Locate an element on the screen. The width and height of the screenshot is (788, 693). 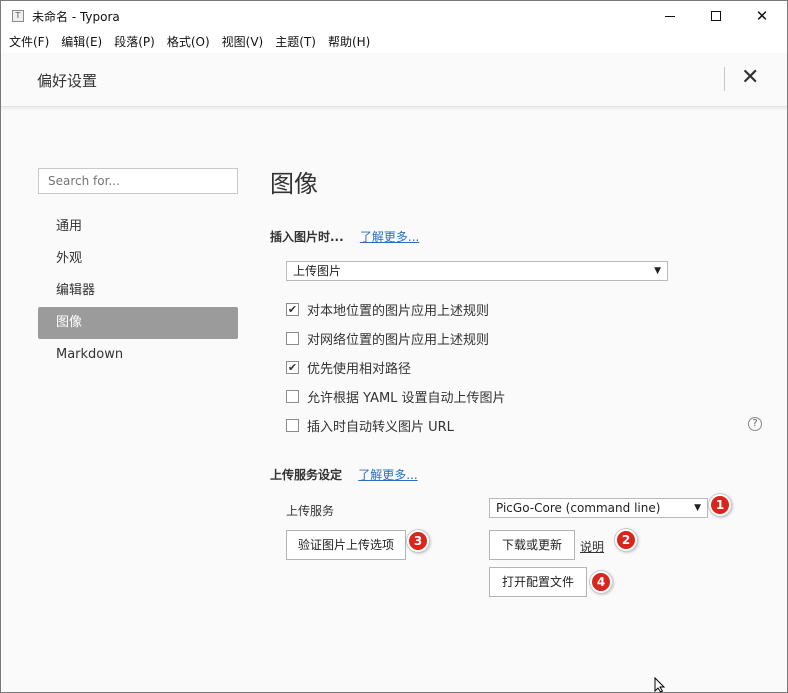
checkbox-relative-path: ✔ is located at coordinates (292, 367).